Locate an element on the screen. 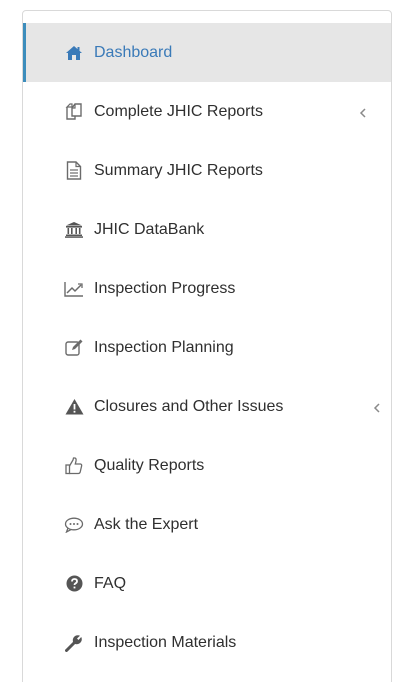 The height and width of the screenshot is (682, 418). sidebar-item-inspection-planning: Inspection Planning is located at coordinates (207, 347).